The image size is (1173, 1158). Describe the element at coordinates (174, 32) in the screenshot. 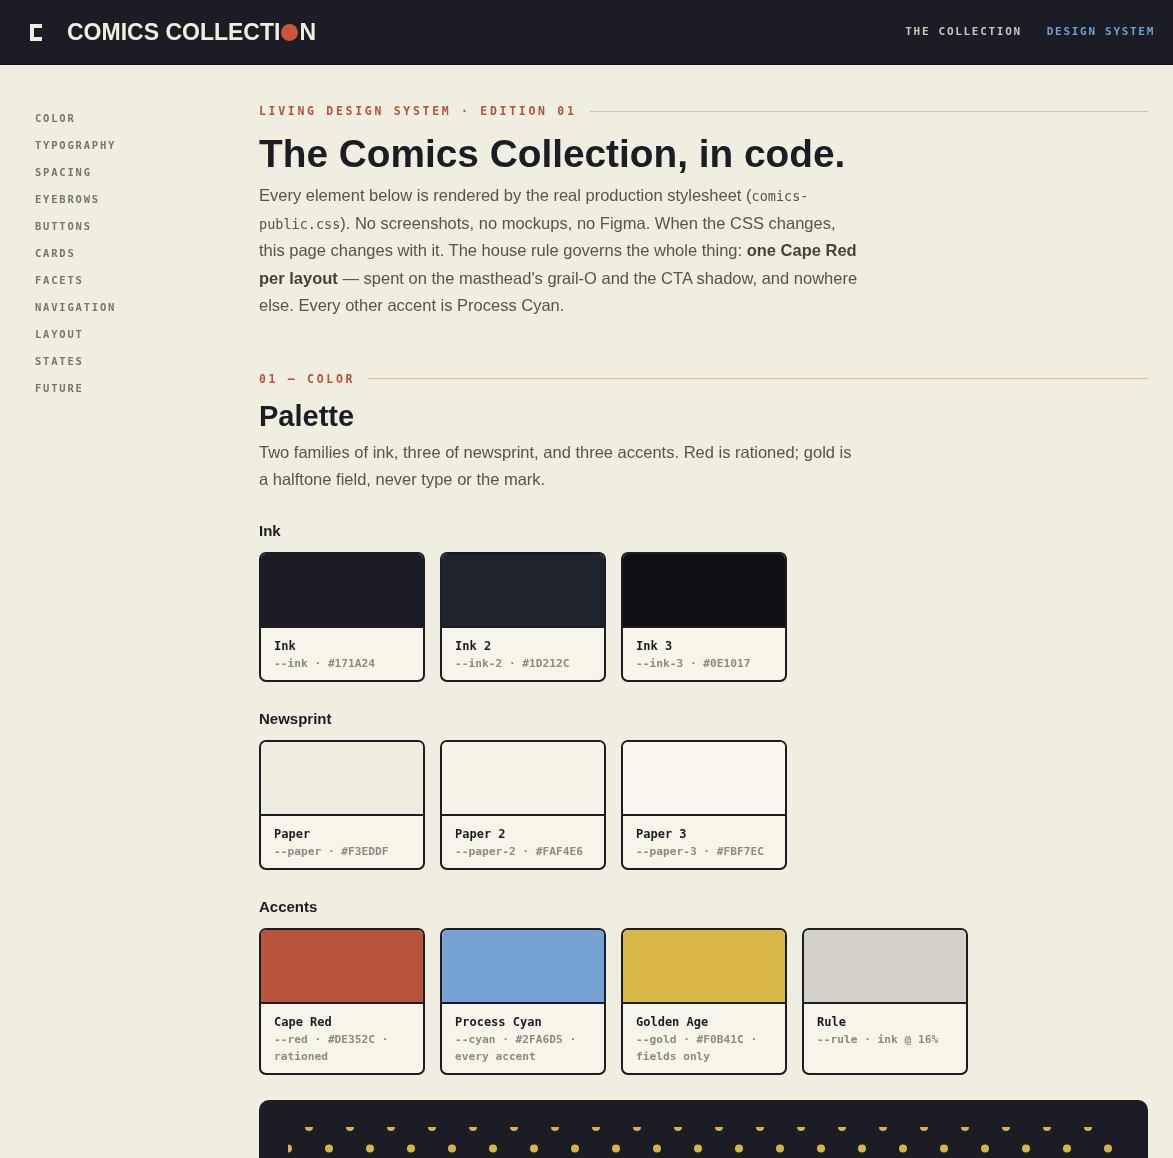

I see `wordmark-text: COMICS COLLECTI` at that location.